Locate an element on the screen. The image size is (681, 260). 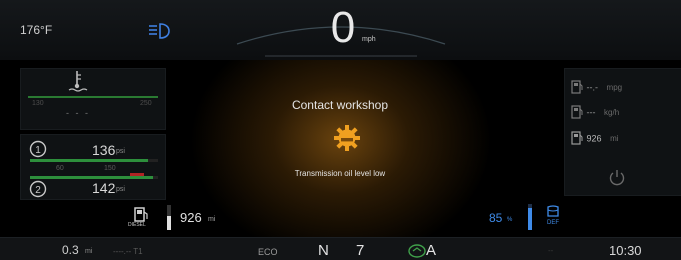
gear-mode: N is located at coordinates (323, 250).